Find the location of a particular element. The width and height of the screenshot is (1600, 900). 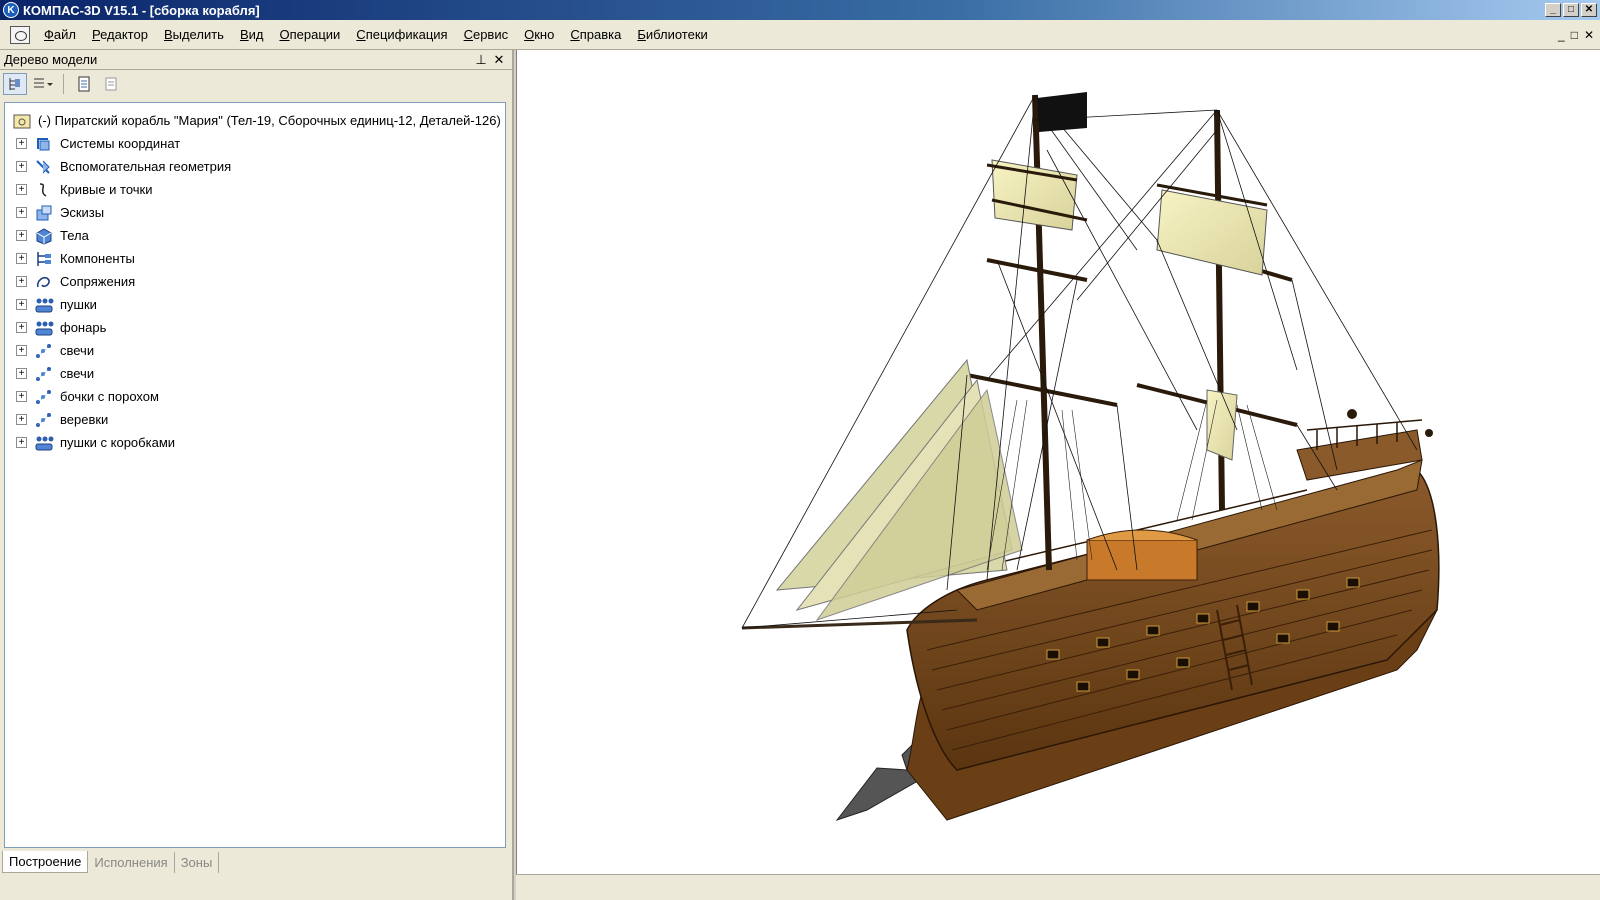

mdi-minimize-button: _ is located at coordinates (1561, 35).